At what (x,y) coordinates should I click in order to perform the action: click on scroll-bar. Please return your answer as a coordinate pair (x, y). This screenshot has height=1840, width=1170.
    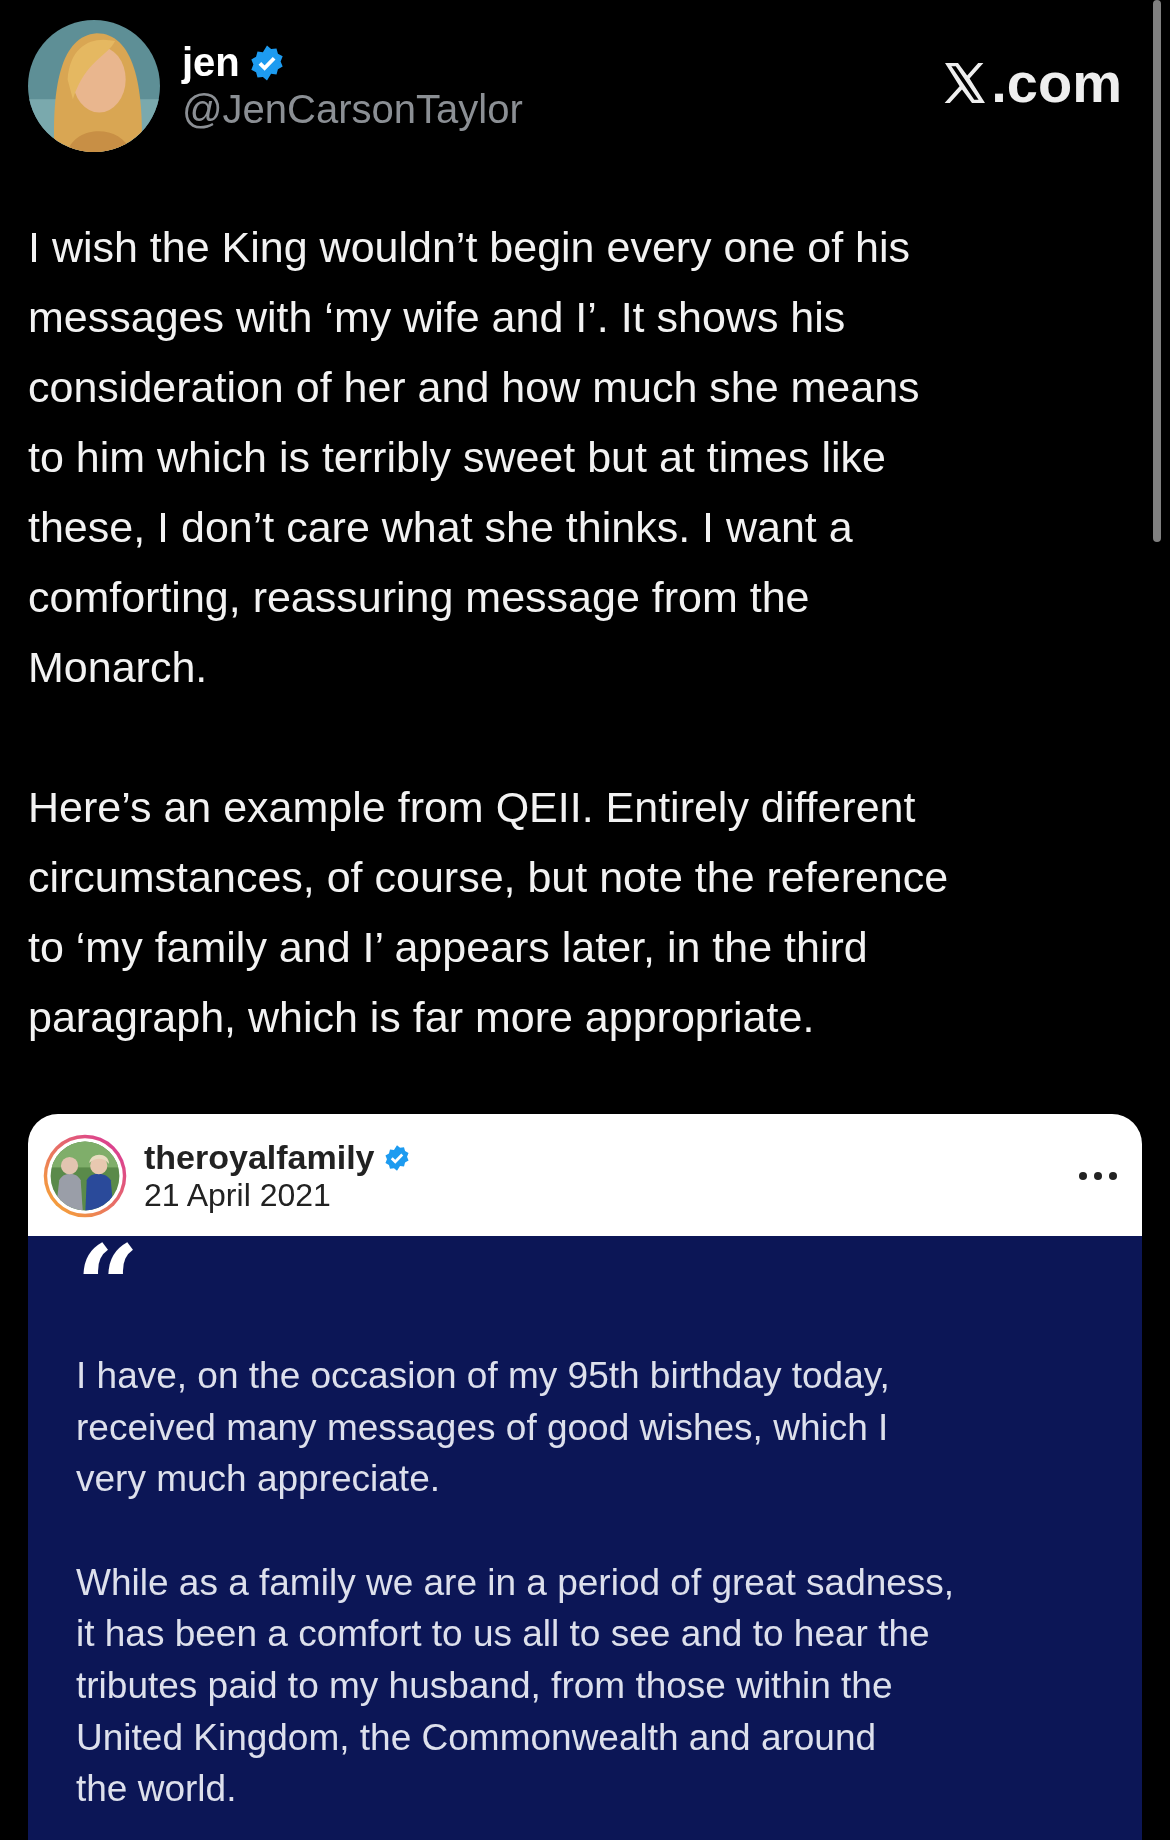
    Looking at the image, I should click on (1157, 271).